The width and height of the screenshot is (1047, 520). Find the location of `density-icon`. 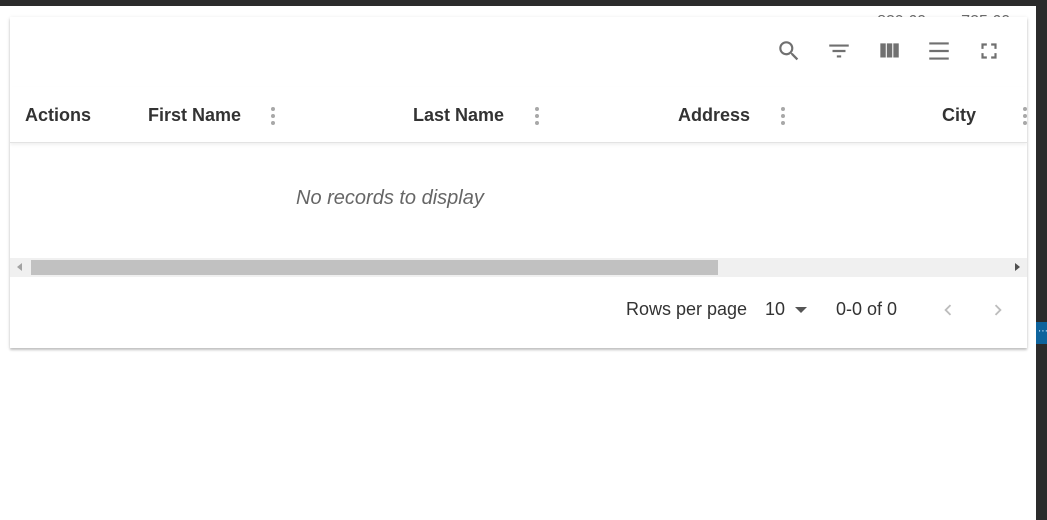

density-icon is located at coordinates (939, 51).